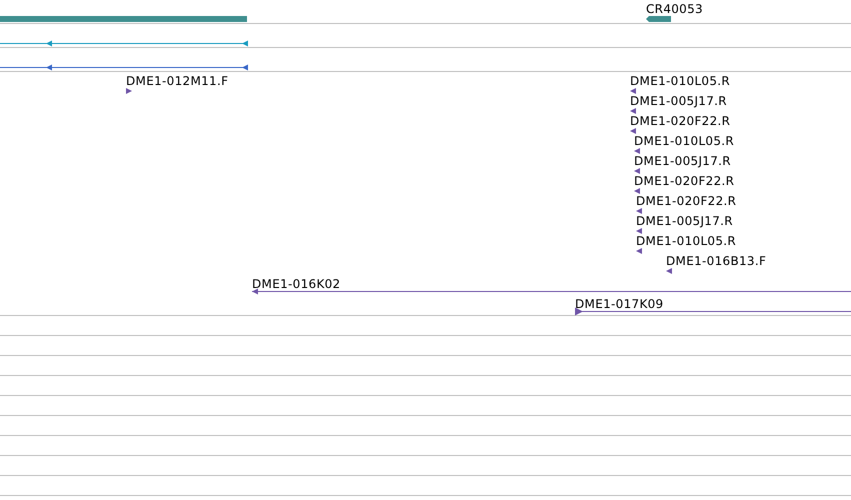  Describe the element at coordinates (296, 284) in the screenshot. I see `feature-label: DME1-016K02` at that location.